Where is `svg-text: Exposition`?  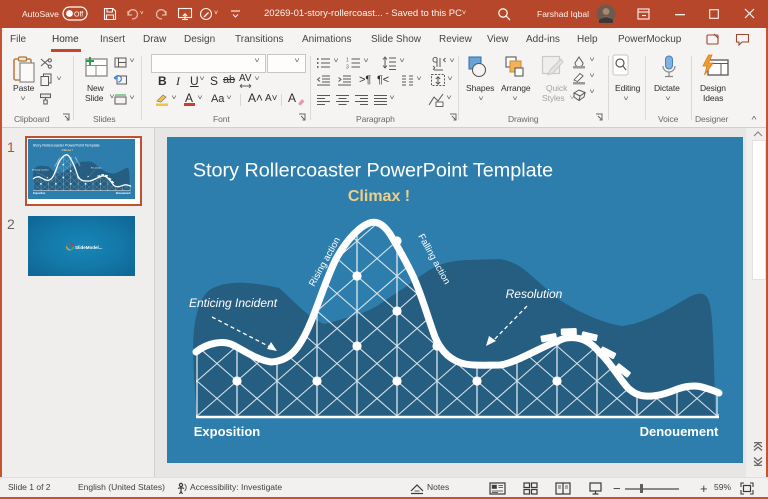
svg-text: Exposition is located at coordinates (227, 431).